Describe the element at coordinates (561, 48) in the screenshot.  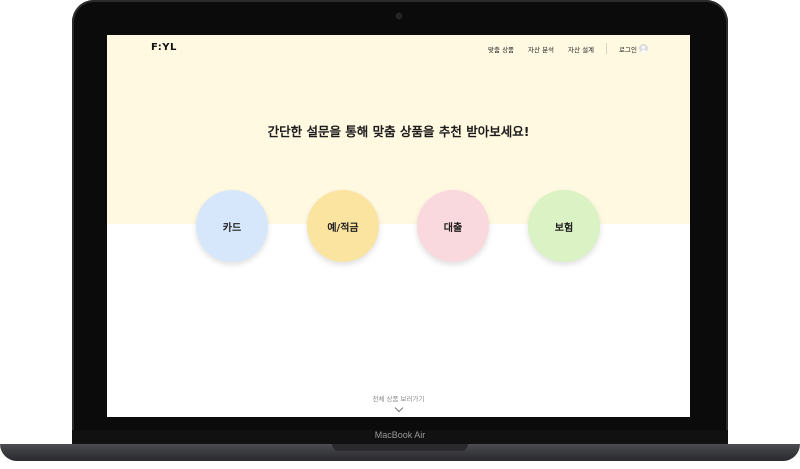
I see `nav-links: 맞춤 상품 자산 분석 자산 설계 로그인` at that location.